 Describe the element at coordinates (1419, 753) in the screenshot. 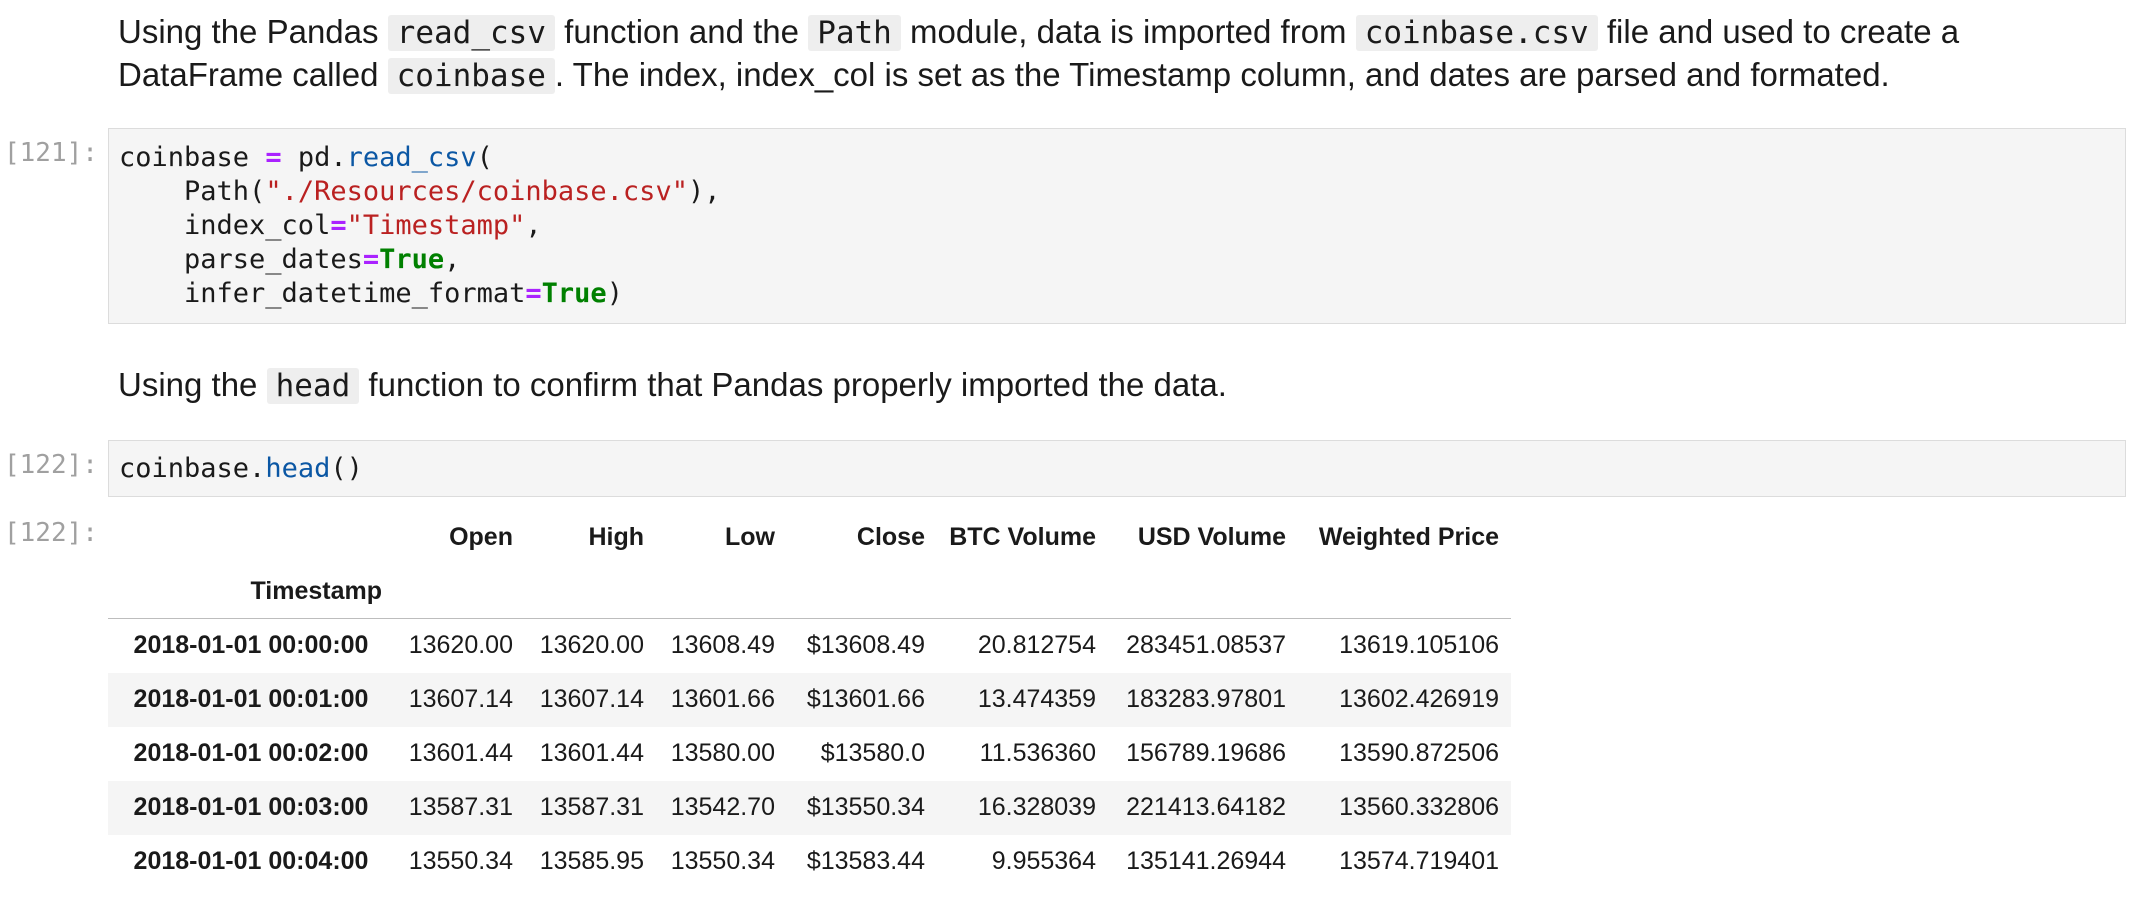

I see `table-cell: 13590.872506` at that location.